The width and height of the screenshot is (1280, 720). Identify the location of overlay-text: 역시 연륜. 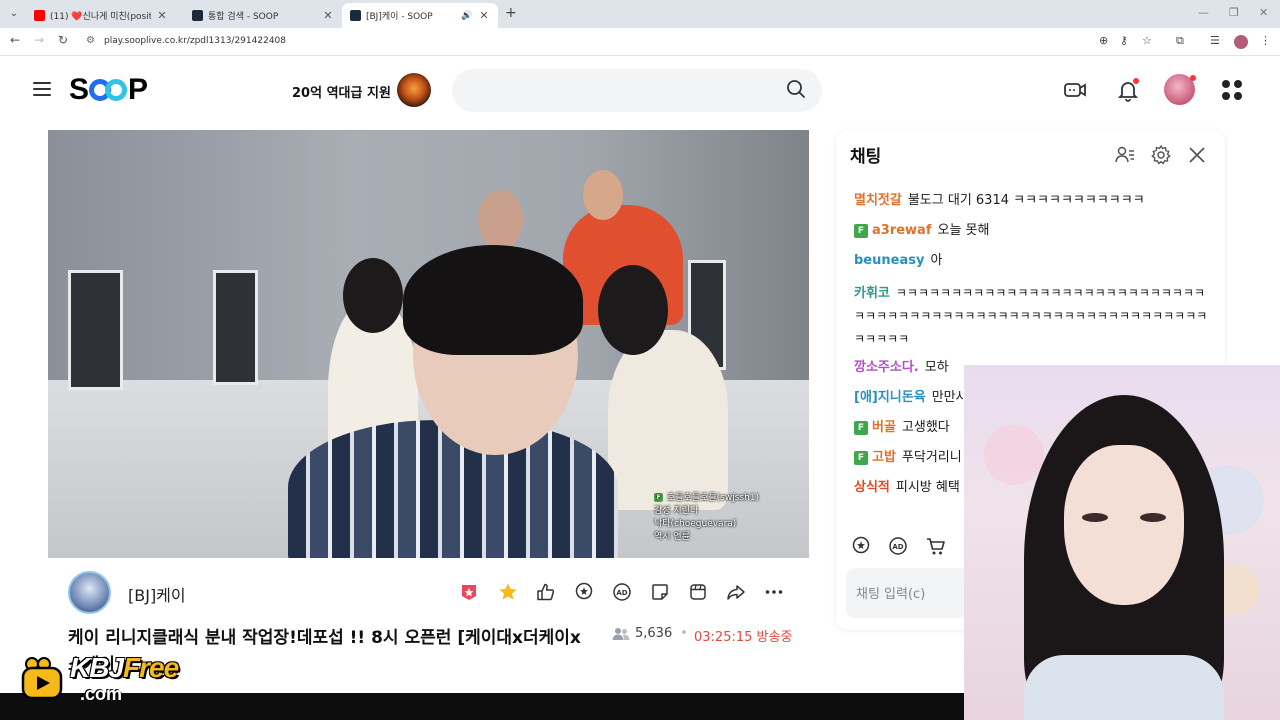
(672, 537).